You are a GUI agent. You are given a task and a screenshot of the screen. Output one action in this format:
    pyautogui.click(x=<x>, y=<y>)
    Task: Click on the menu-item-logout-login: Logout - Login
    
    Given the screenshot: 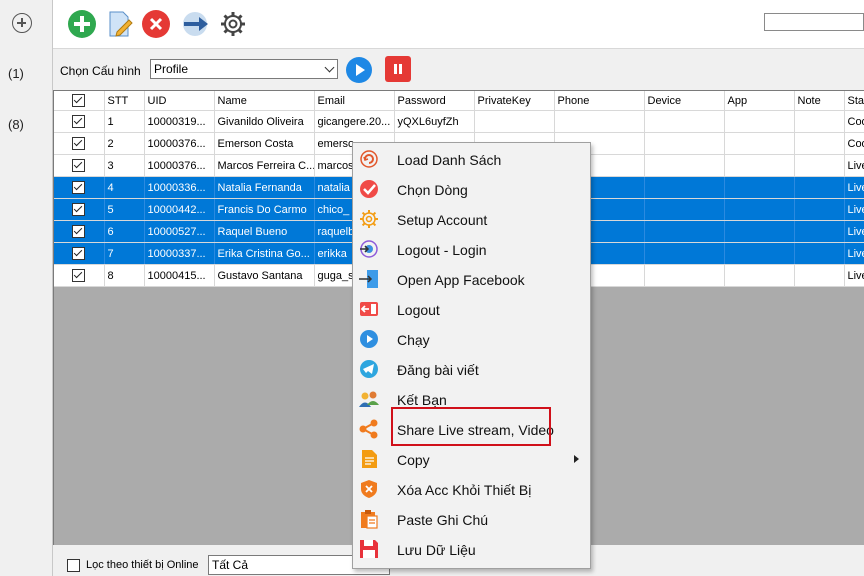 What is the action you would take?
    pyautogui.click(x=471, y=249)
    